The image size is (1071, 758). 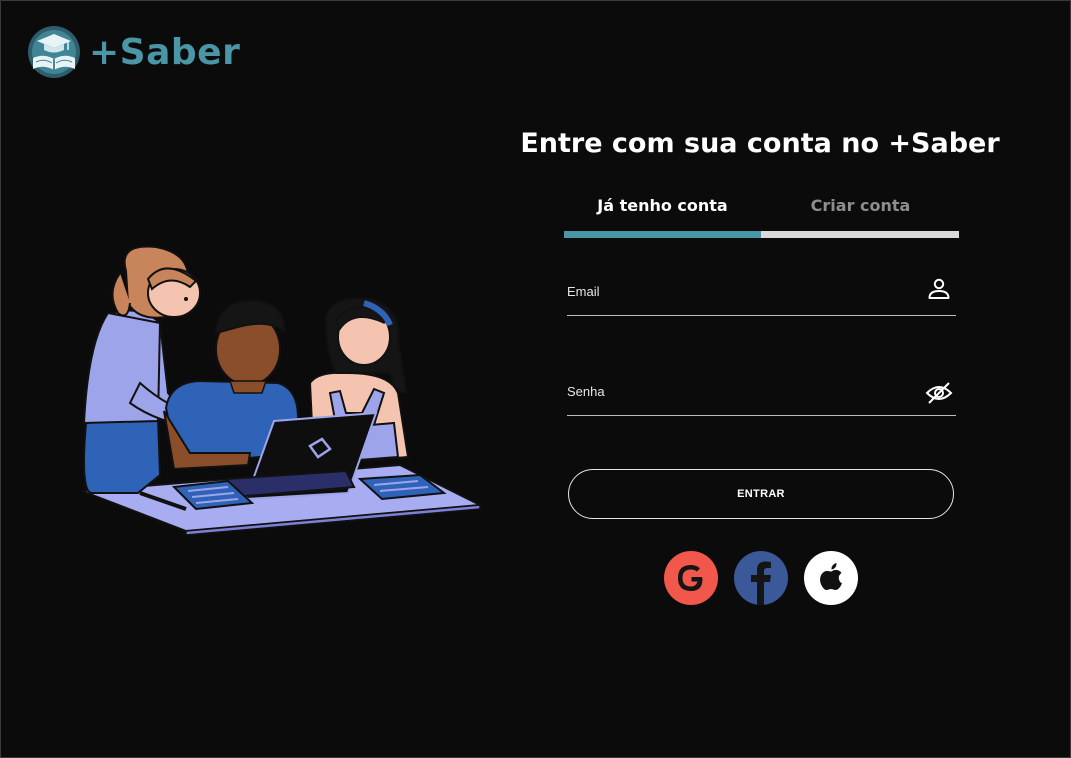 What do you see at coordinates (939, 288) in the screenshot?
I see `user-icon` at bounding box center [939, 288].